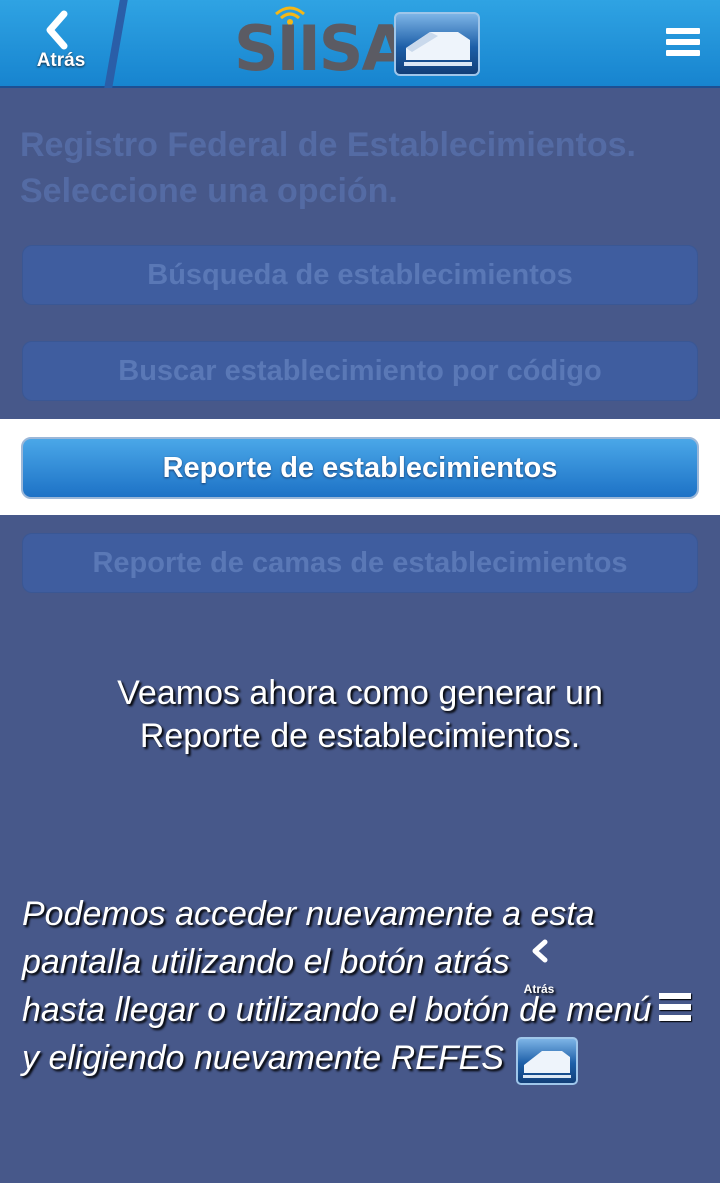 The height and width of the screenshot is (1183, 720). I want to click on logo-text: SIISA, so click(321, 48).